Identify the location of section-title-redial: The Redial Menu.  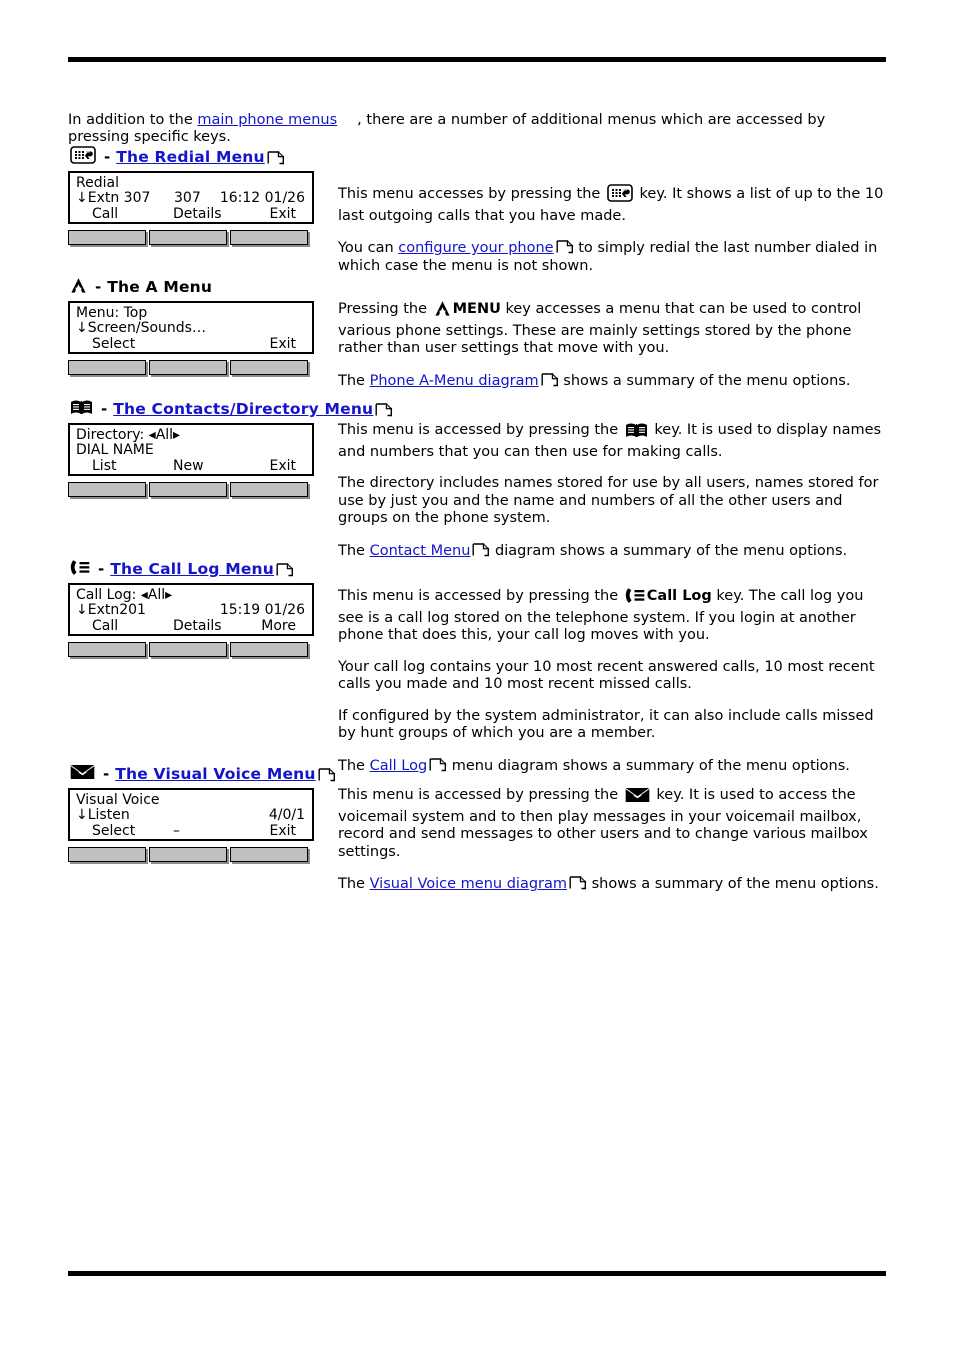
(190, 157).